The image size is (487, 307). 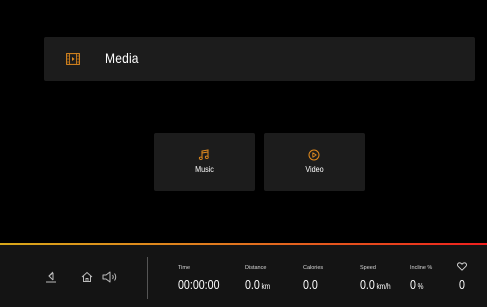 What do you see at coordinates (87, 277) in the screenshot?
I see `home-icon` at bounding box center [87, 277].